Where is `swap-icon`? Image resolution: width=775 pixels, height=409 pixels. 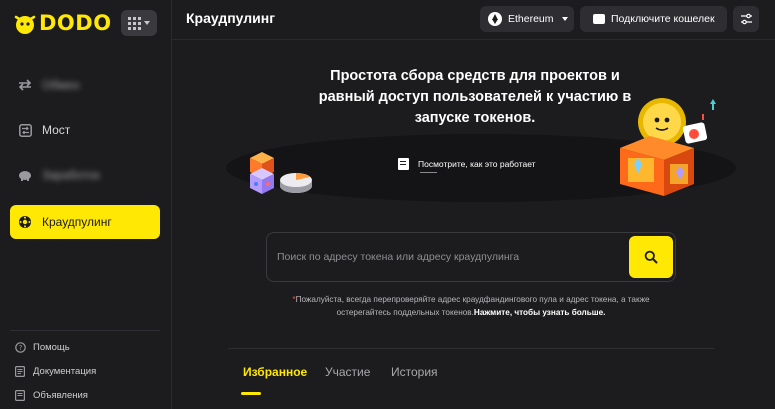
swap-icon is located at coordinates (25, 85).